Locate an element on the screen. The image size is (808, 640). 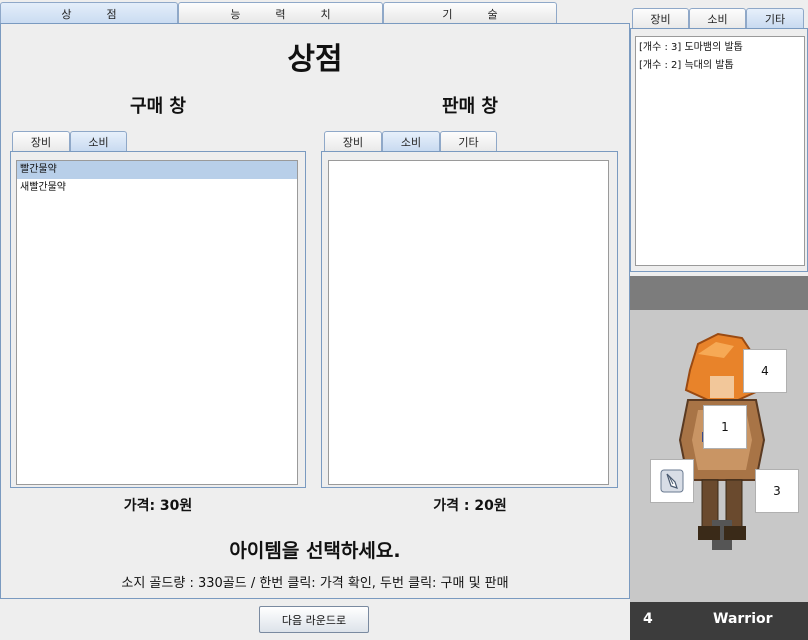
next-round-label: 다음 라운드로 is located at coordinates (314, 620).